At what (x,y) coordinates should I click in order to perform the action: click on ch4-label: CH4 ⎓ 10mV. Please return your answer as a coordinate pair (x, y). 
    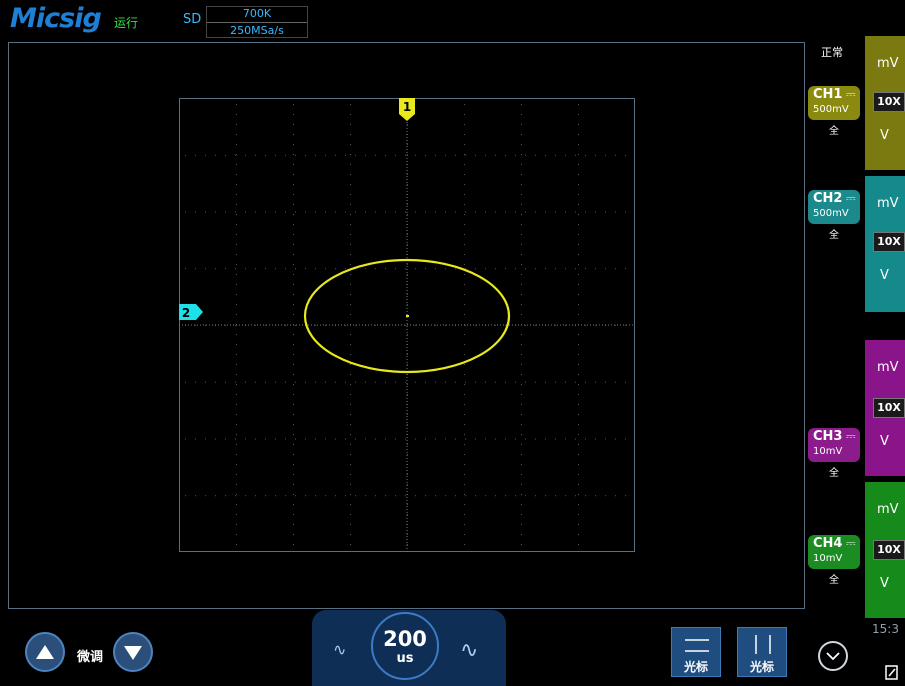
    Looking at the image, I should click on (834, 552).